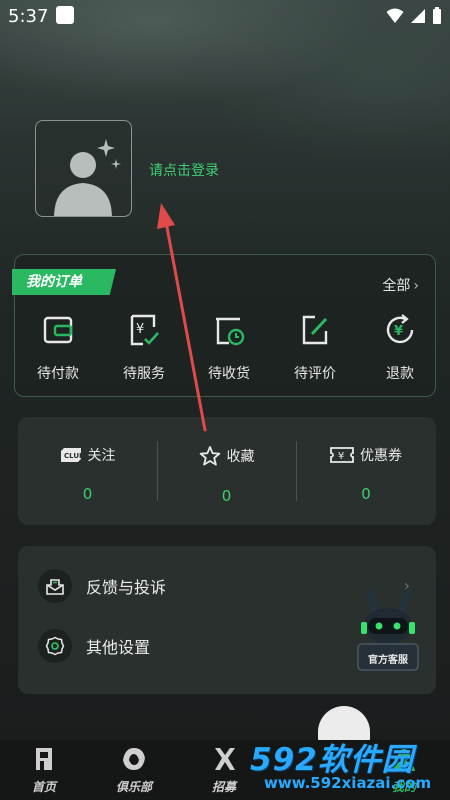 This screenshot has height=800, width=450. I want to click on order-item-label: 退款, so click(400, 374).